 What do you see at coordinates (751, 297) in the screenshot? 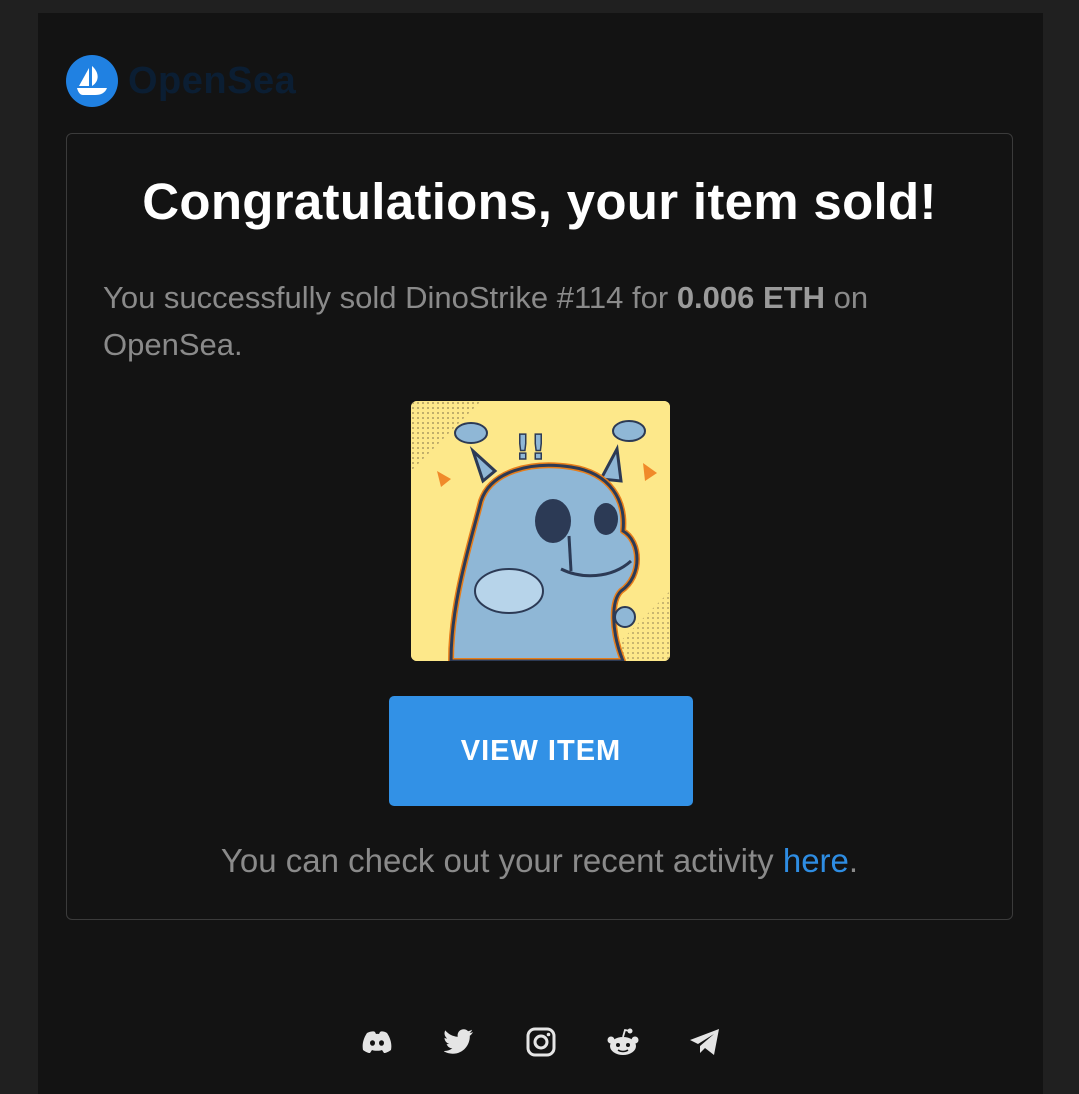
I see `sale-price: 0.006 ETH` at bounding box center [751, 297].